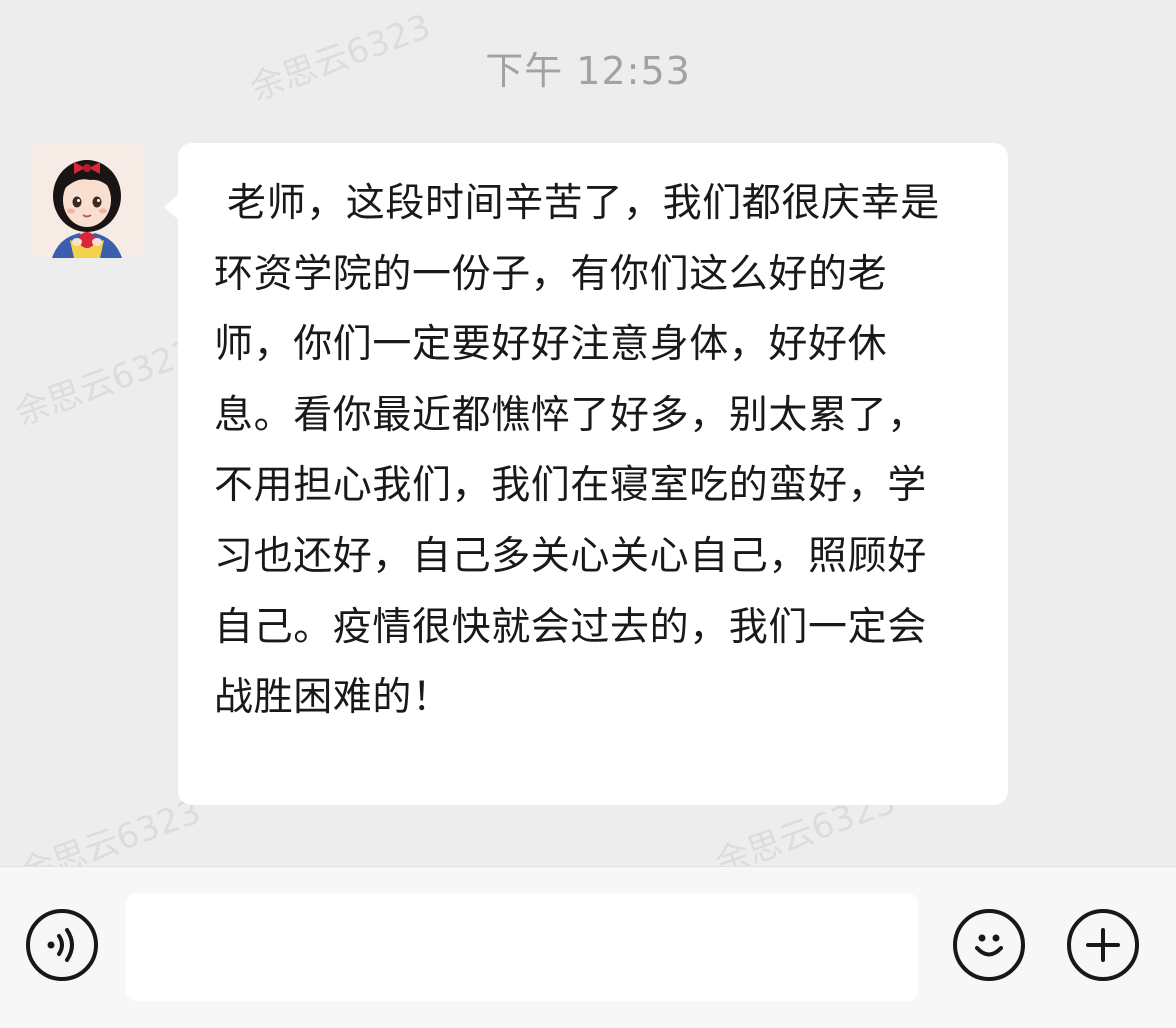 The height and width of the screenshot is (1028, 1176). I want to click on voice-button, so click(62, 945).